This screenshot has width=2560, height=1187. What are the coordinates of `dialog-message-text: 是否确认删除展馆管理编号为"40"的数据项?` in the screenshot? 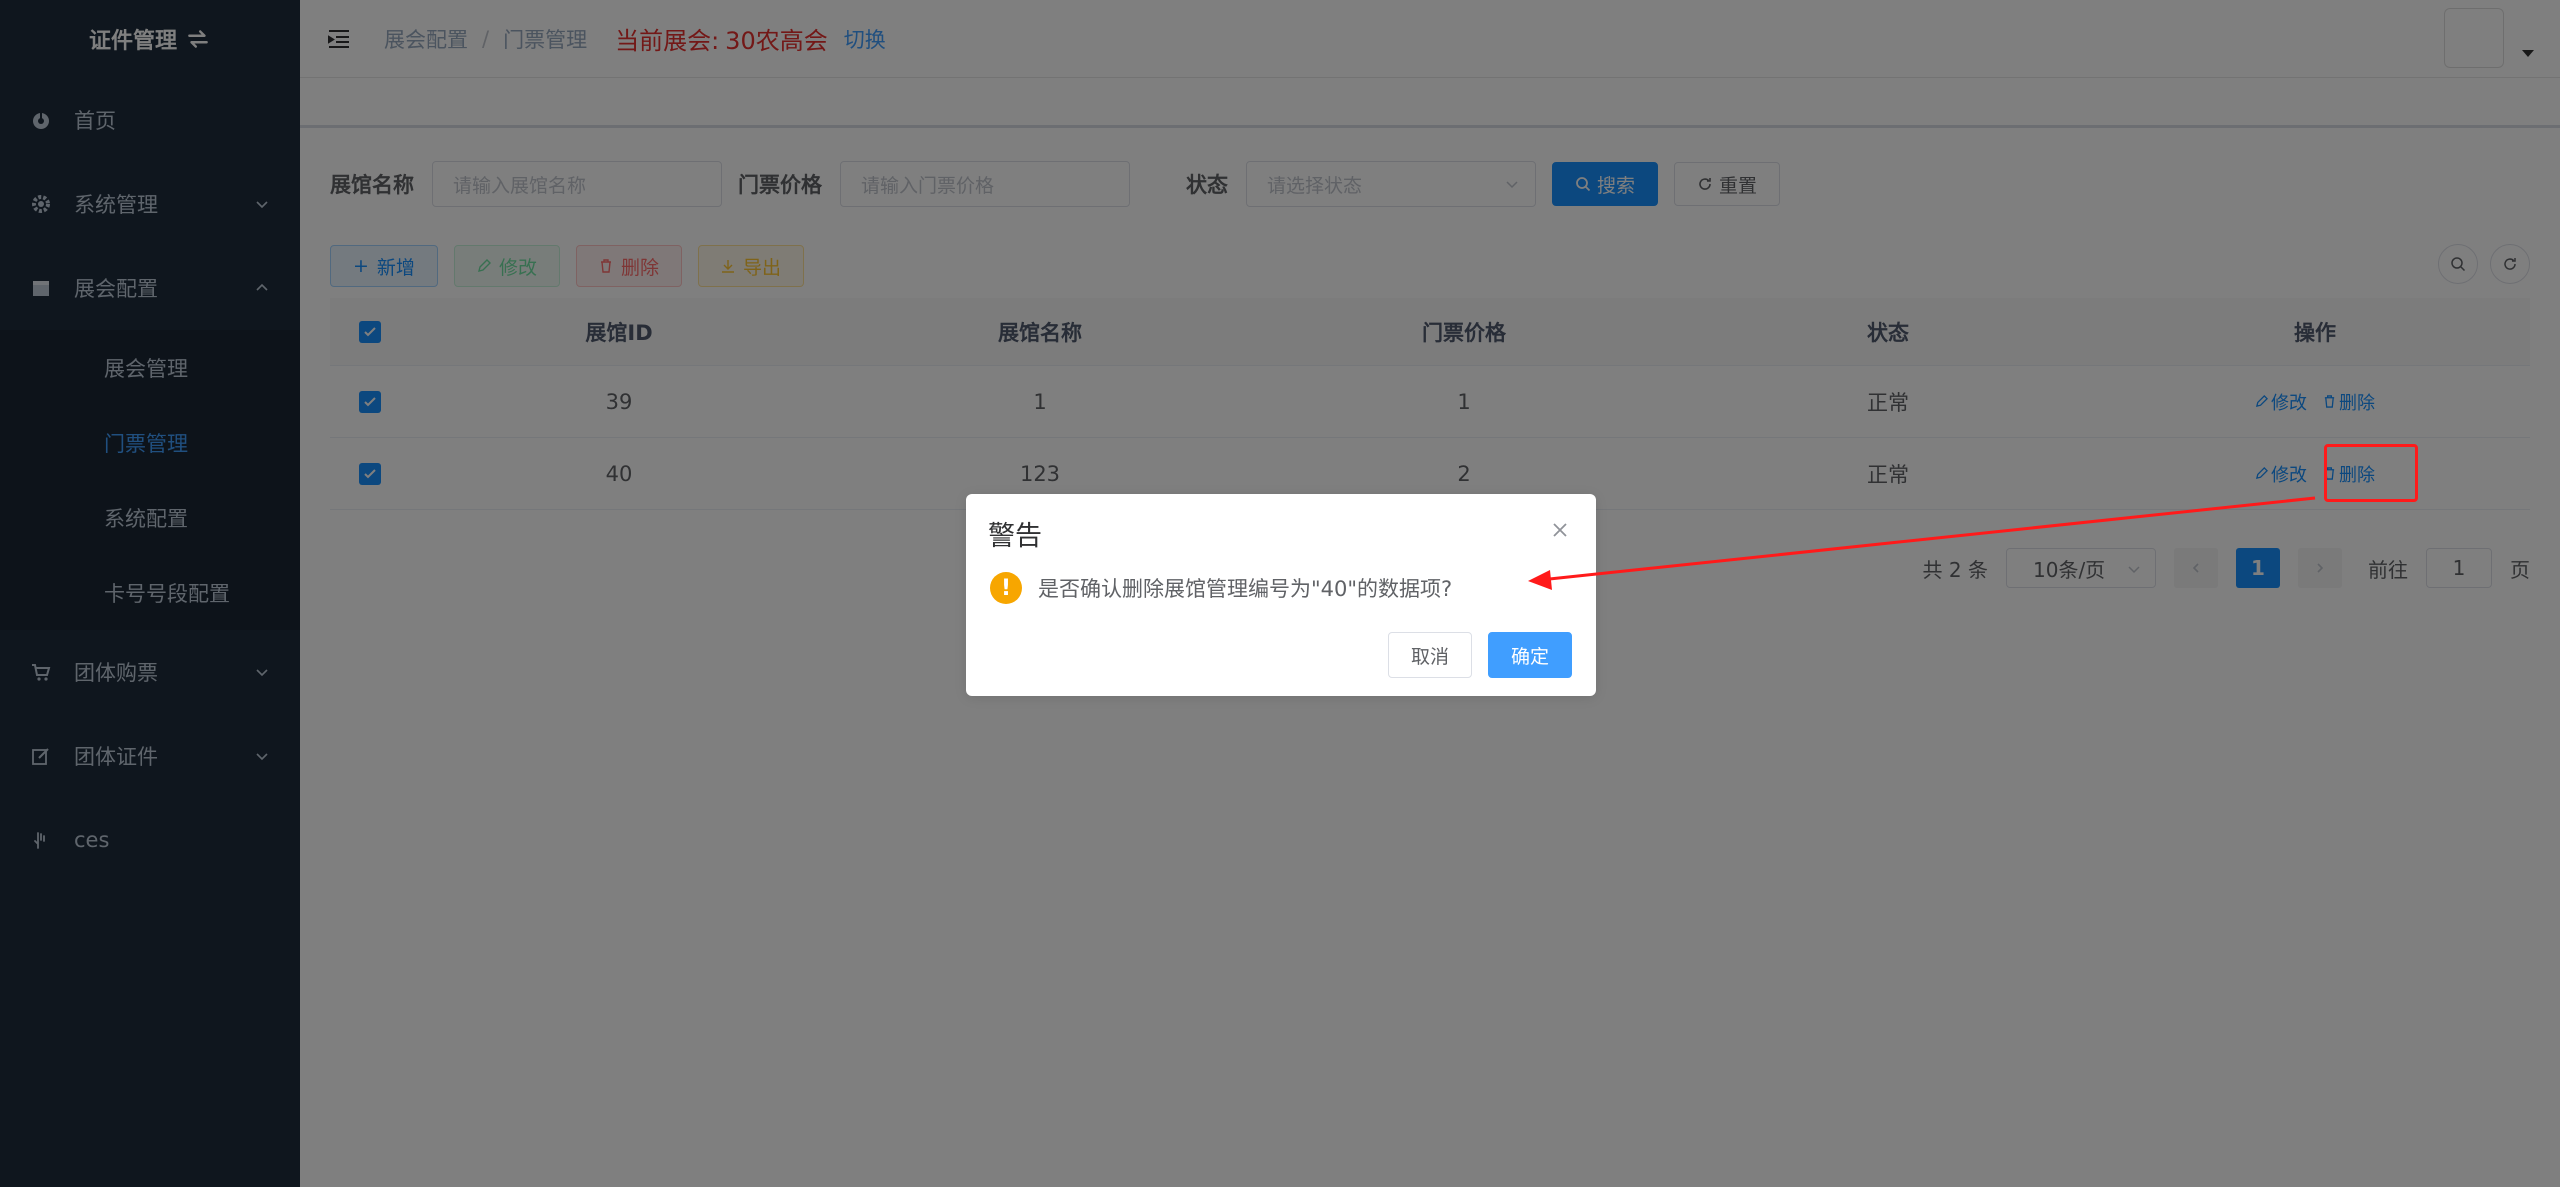 It's located at (1245, 589).